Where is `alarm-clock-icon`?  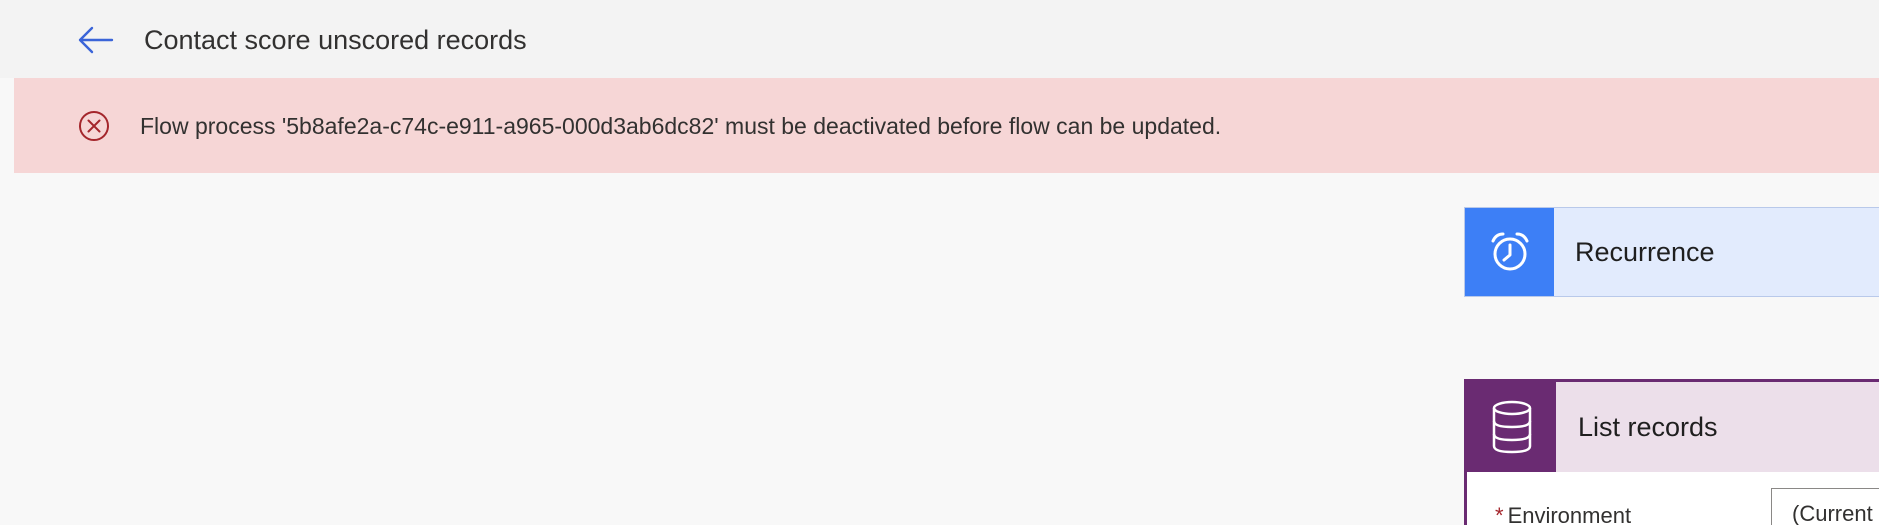 alarm-clock-icon is located at coordinates (1509, 251).